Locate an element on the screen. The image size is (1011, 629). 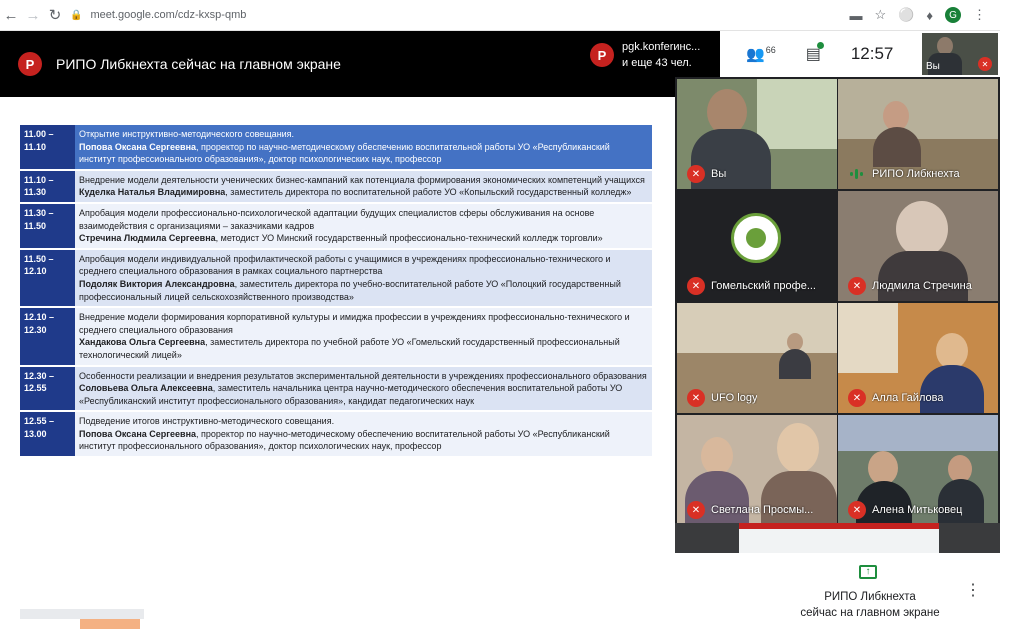
people-icon: 👥 is located at coordinates (755, 54).